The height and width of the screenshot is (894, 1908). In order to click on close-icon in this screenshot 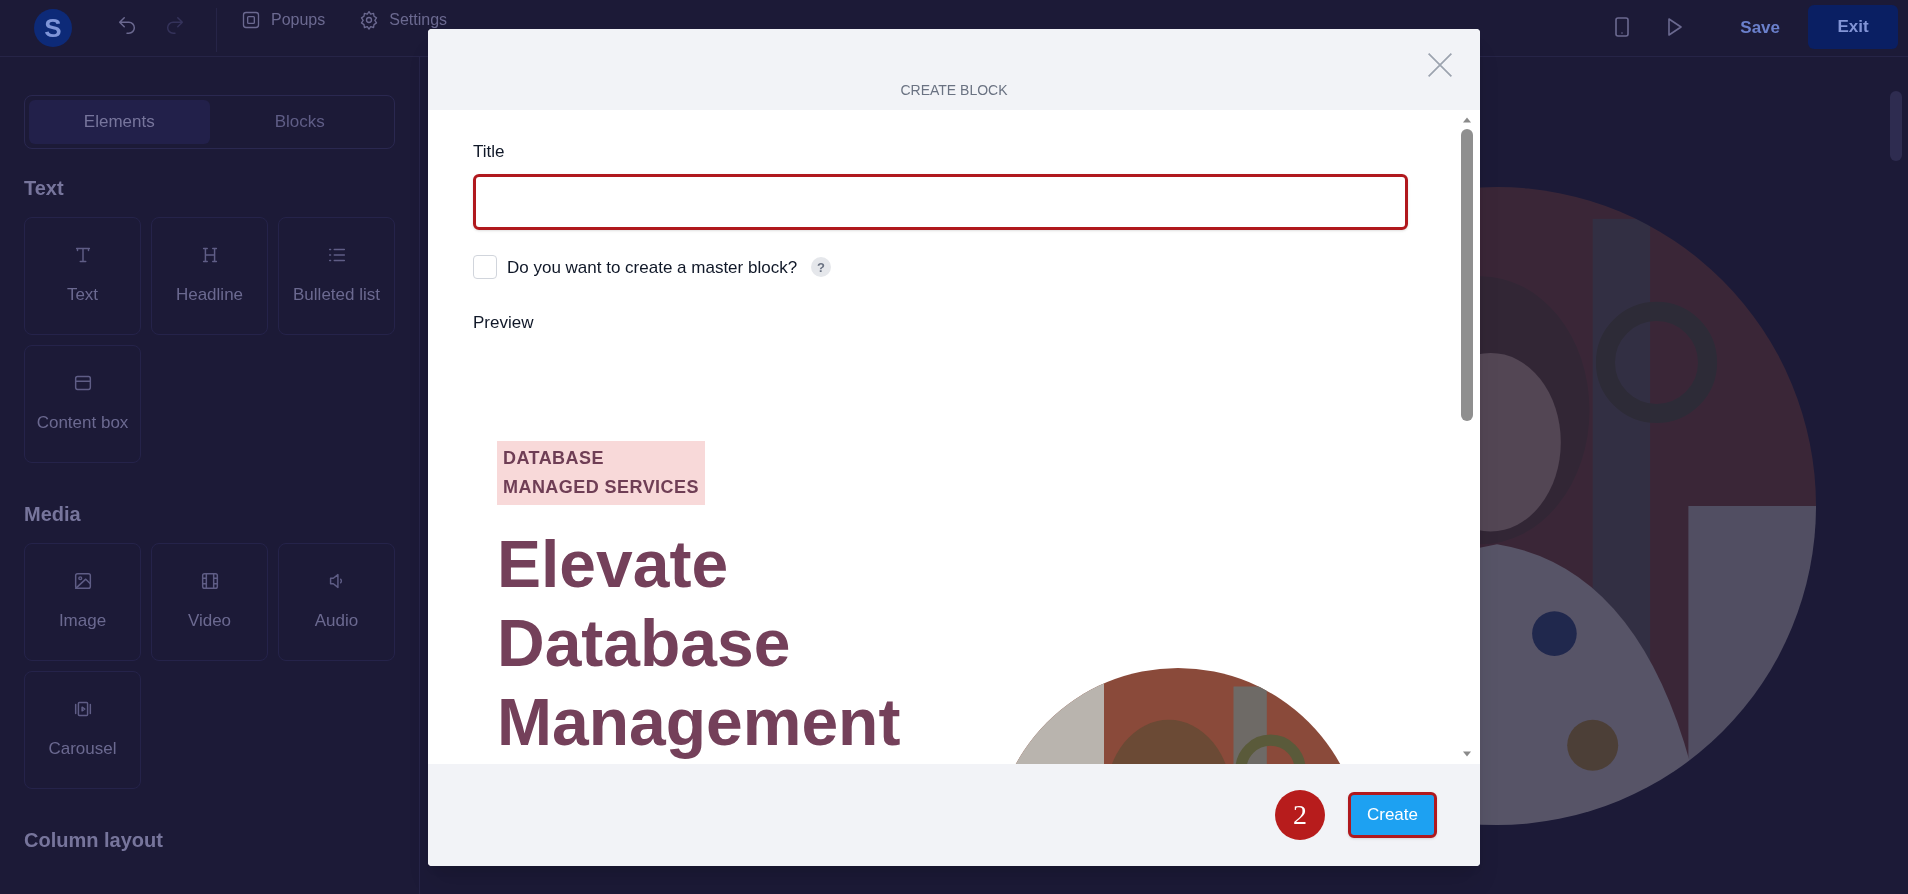, I will do `click(1440, 65)`.